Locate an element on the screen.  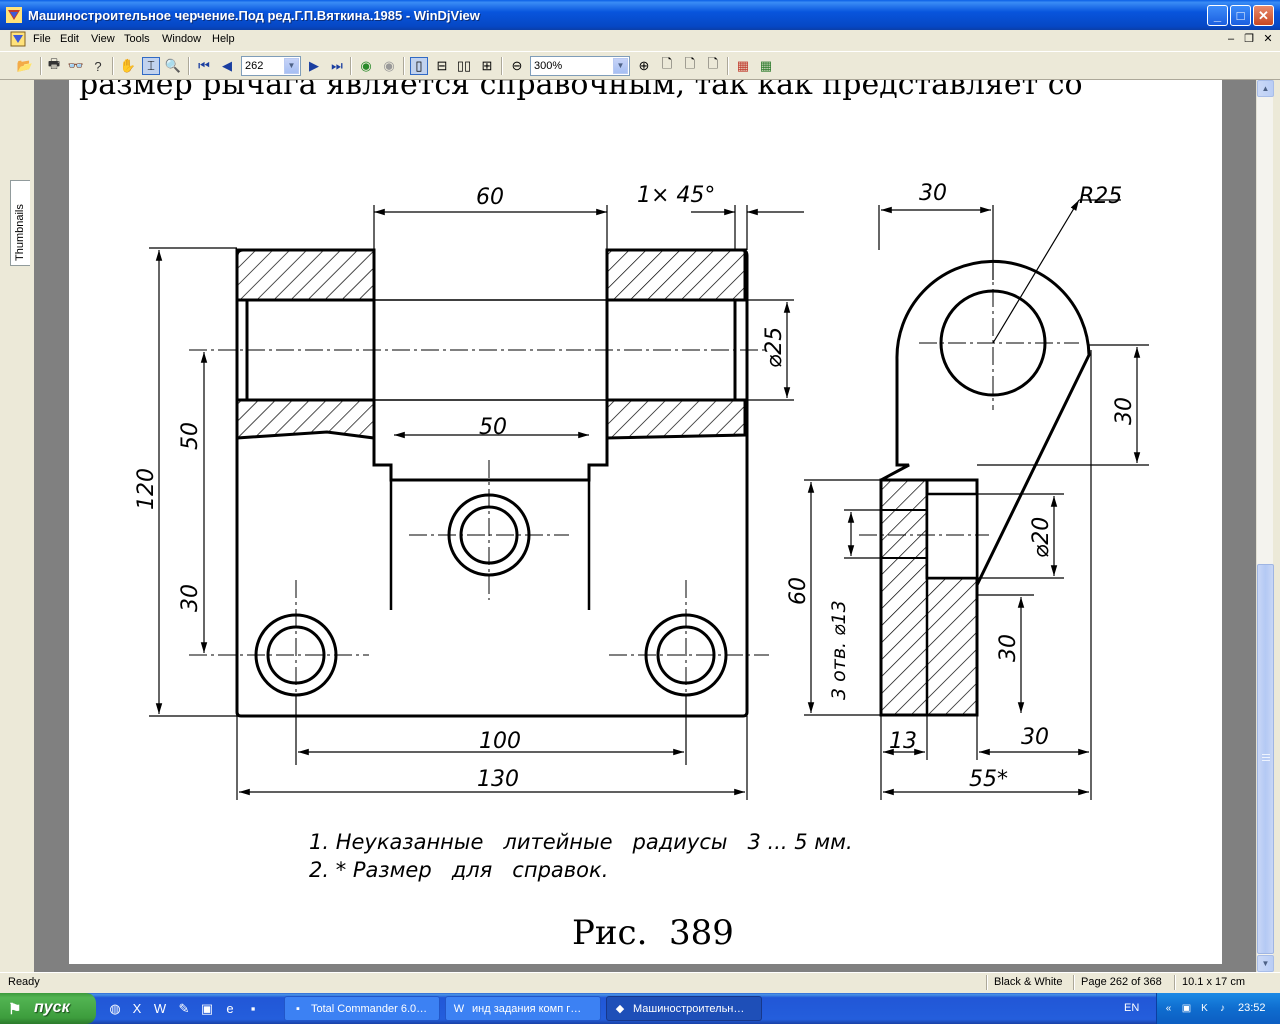
mdi-minimize-button: – is located at coordinates (1231, 39).